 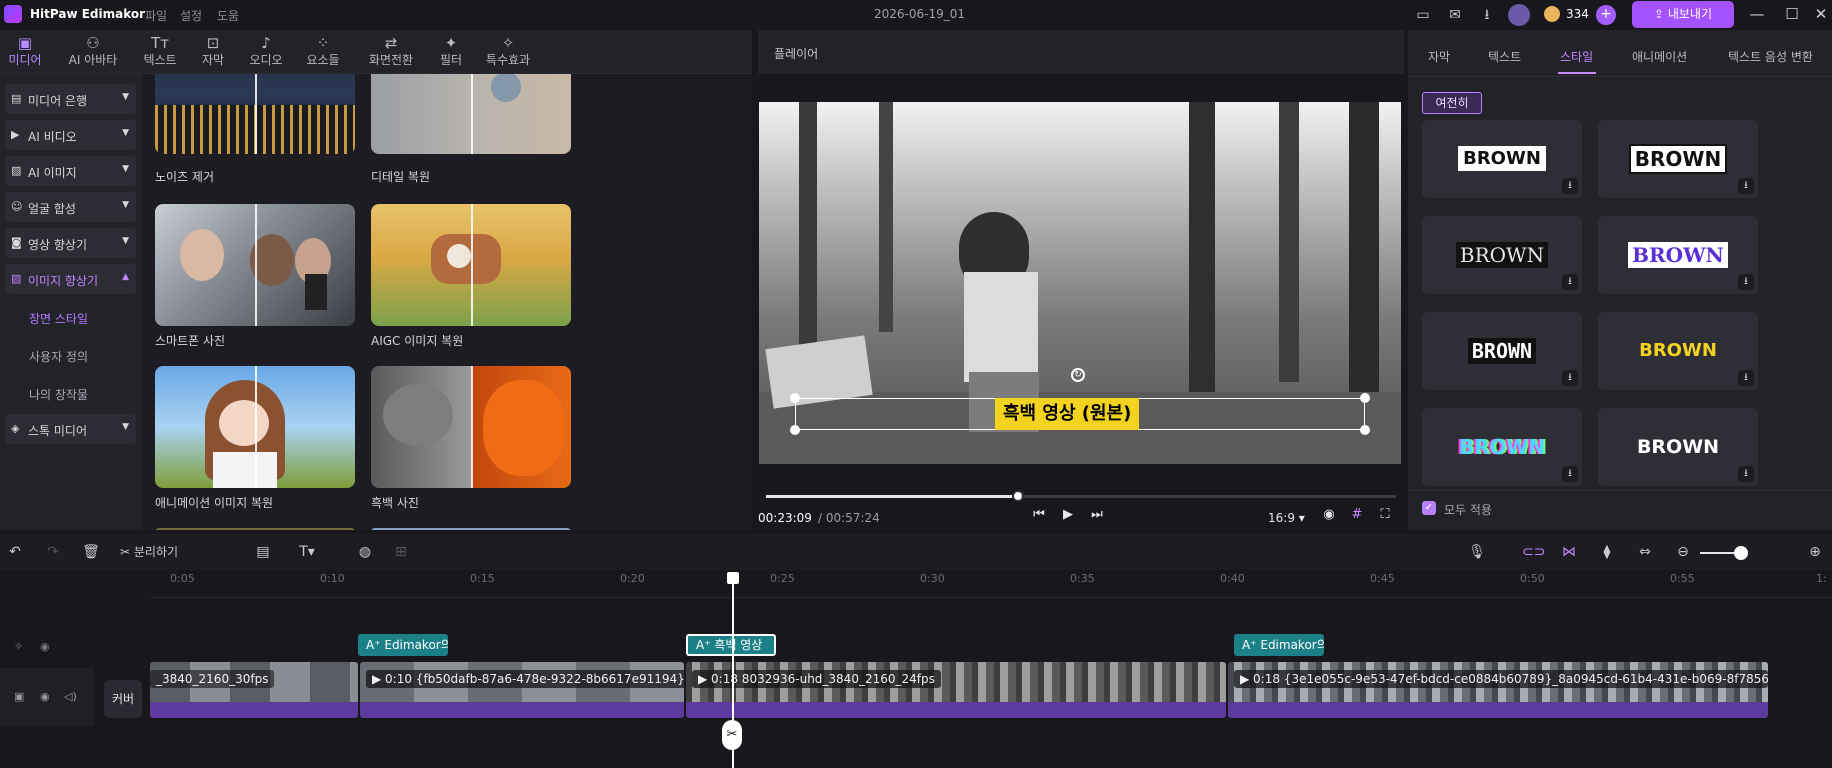 What do you see at coordinates (255, 265) in the screenshot?
I see `thumb-smartphone-photo` at bounding box center [255, 265].